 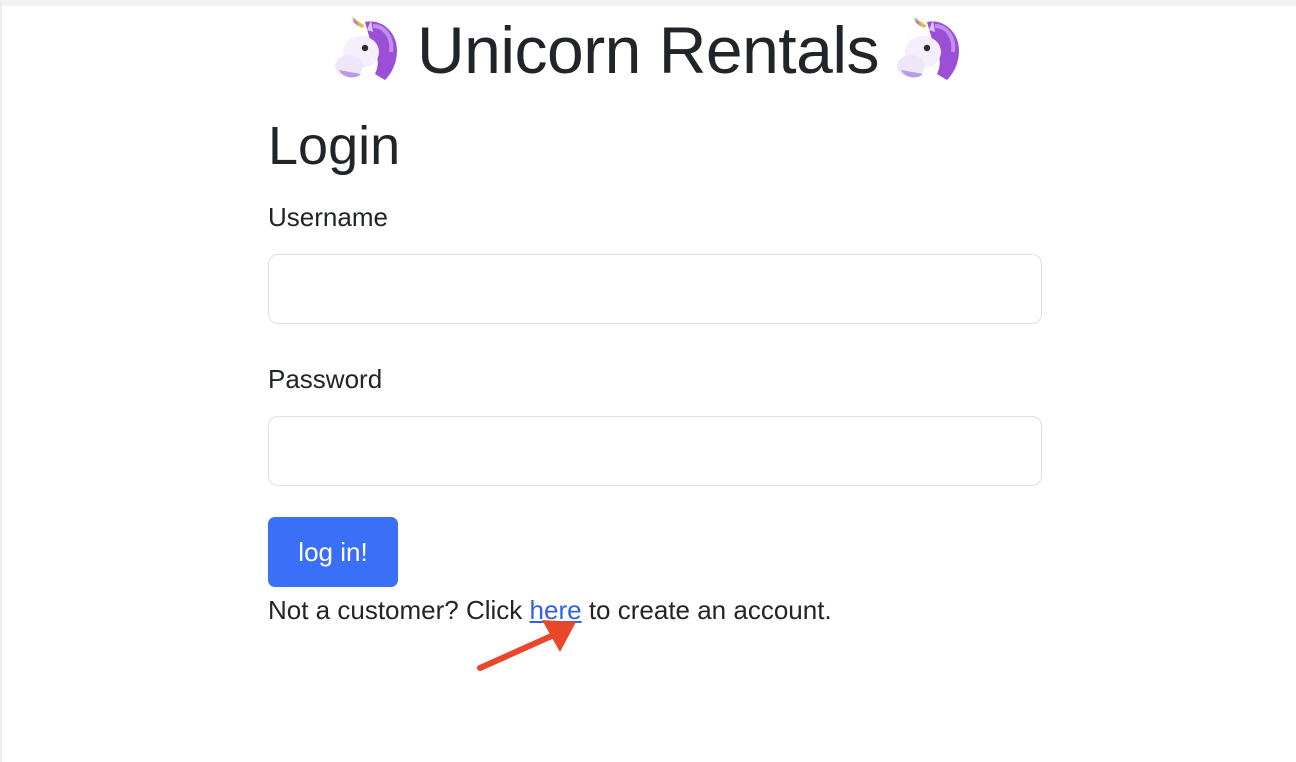 I want to click on username-label: Username, so click(x=328, y=217).